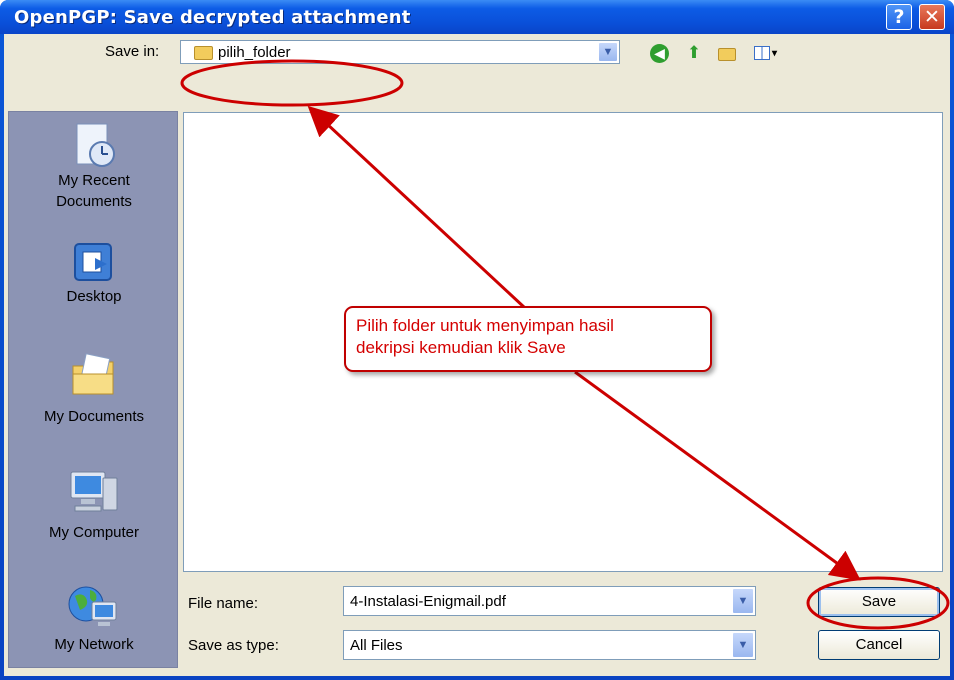 This screenshot has height=680, width=954. Describe the element at coordinates (292, 83) in the screenshot. I see `save-in-highlight-ellipse` at that location.